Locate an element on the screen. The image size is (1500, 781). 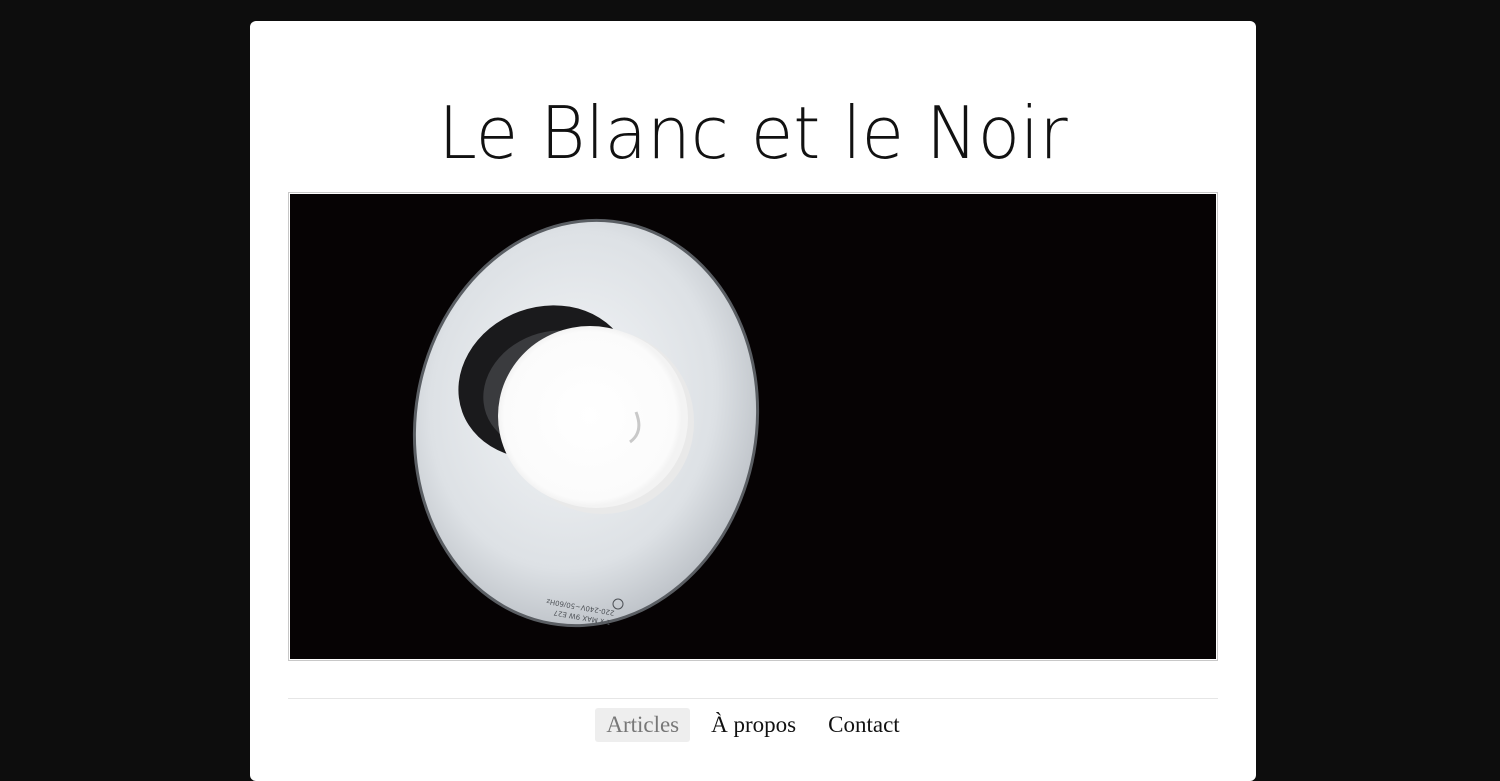
nav-item-articles: Articles is located at coordinates (643, 725).